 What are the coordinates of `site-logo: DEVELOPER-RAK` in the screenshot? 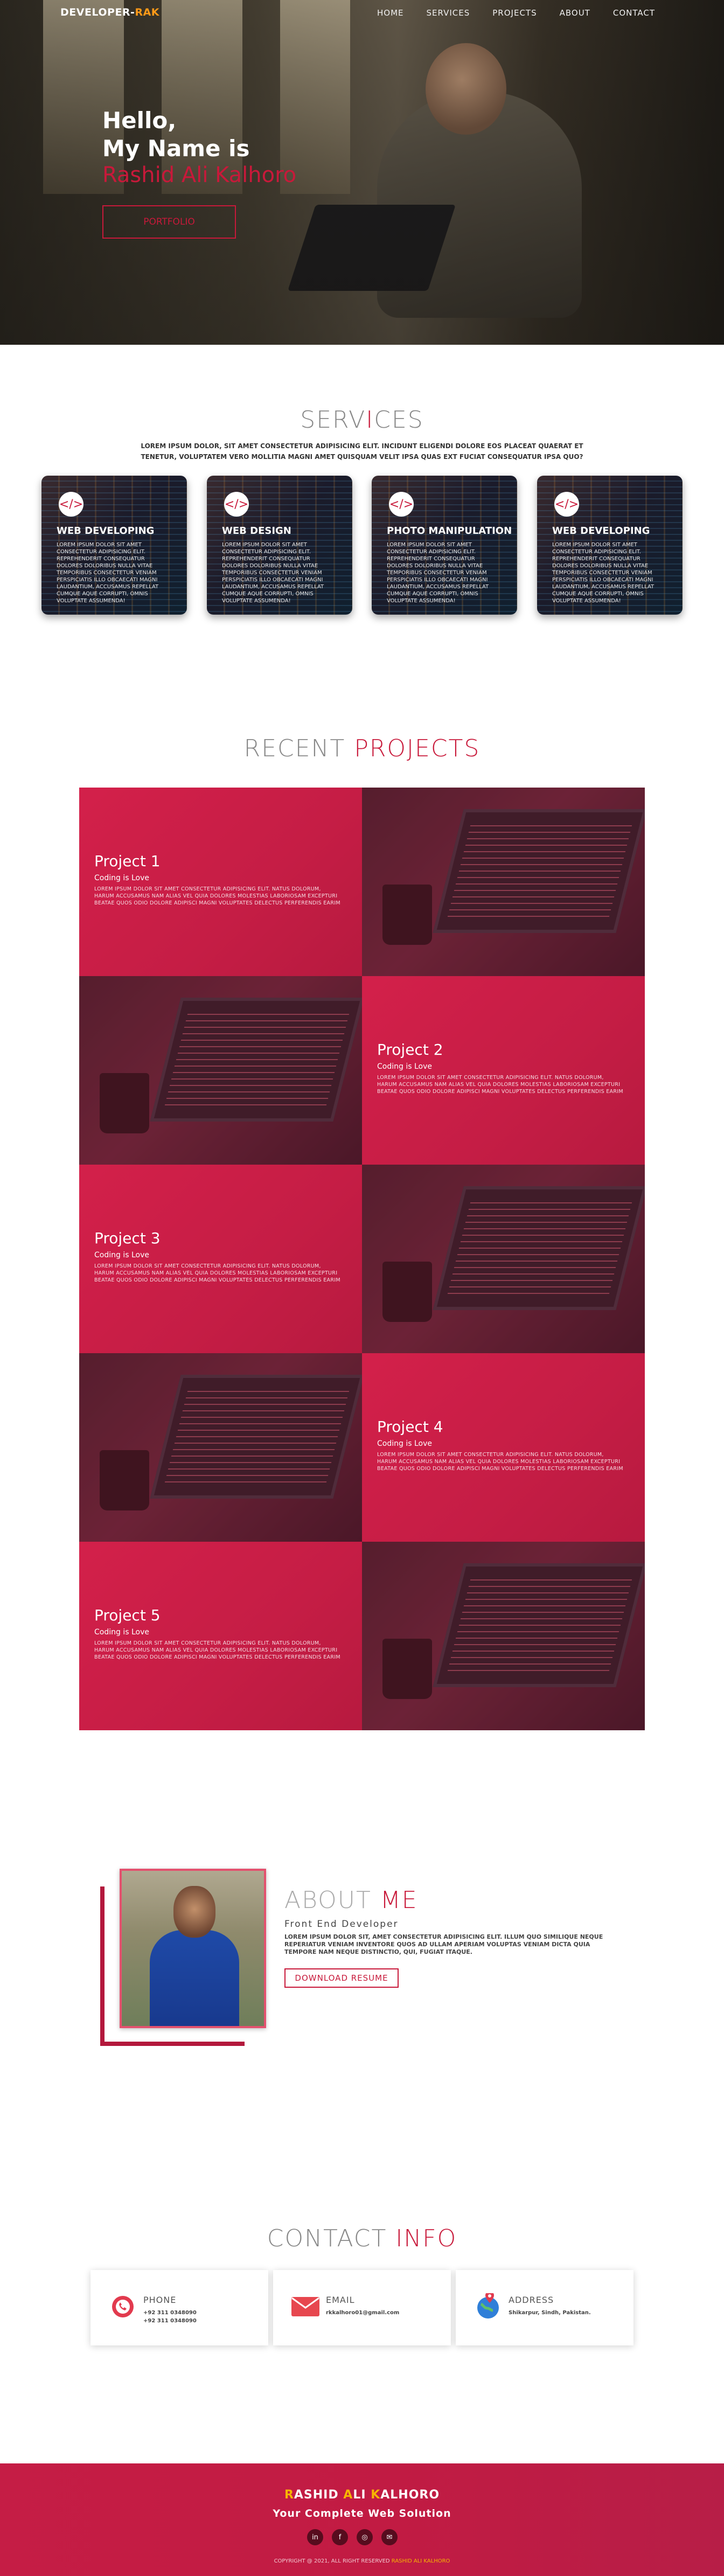 It's located at (109, 12).